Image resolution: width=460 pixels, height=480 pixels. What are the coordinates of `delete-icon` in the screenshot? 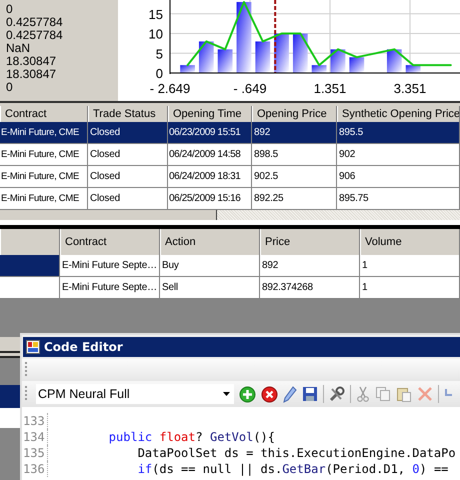 It's located at (269, 394).